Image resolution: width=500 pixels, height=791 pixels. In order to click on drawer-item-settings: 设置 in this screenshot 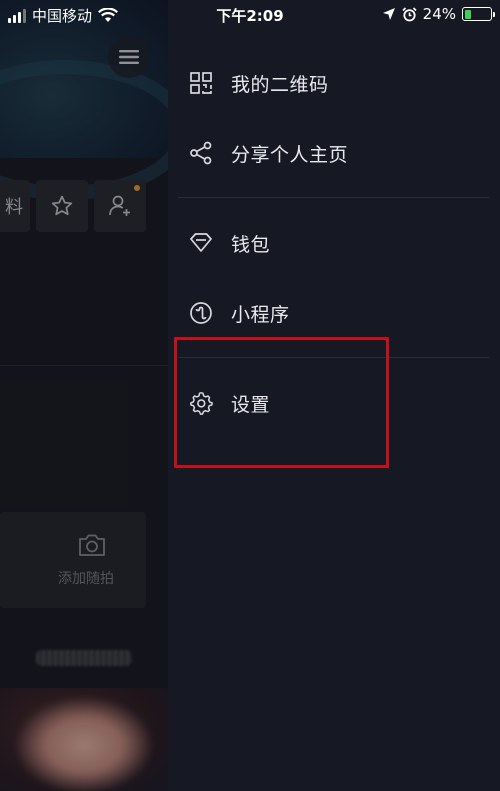, I will do `click(334, 403)`.